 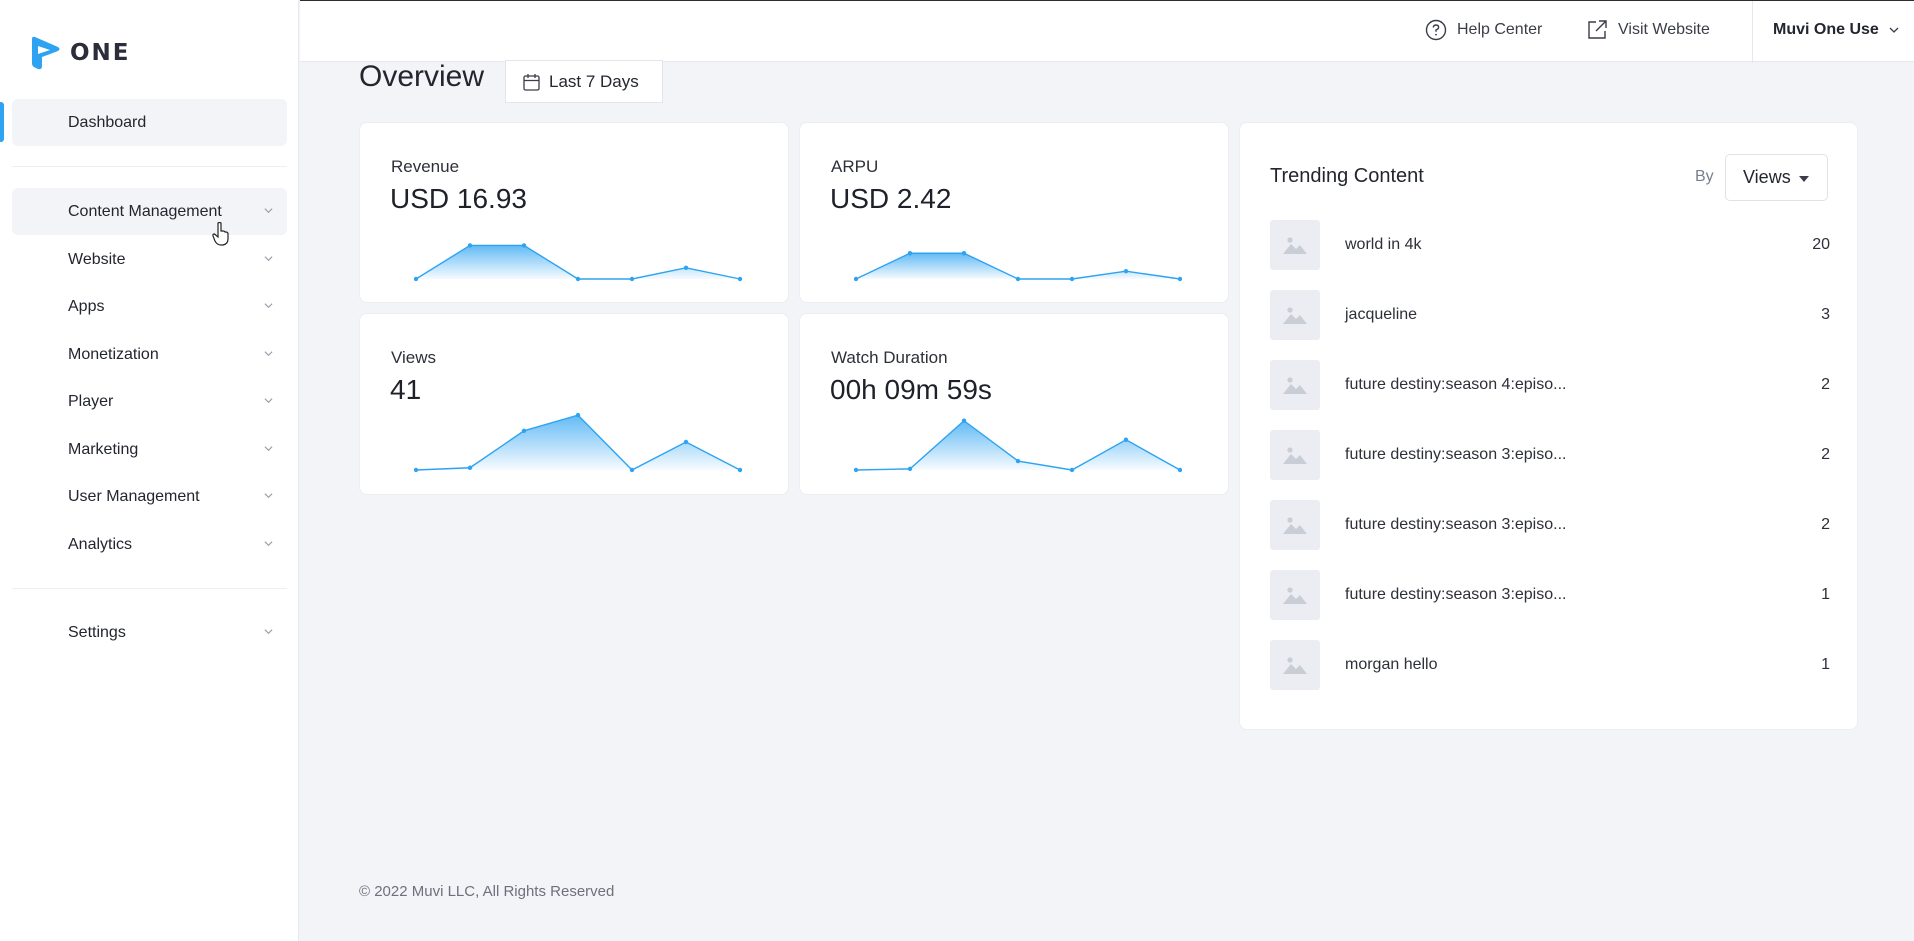 I want to click on watch-duration-card: Watch Duration 00h 09m 59s, so click(x=1014, y=404).